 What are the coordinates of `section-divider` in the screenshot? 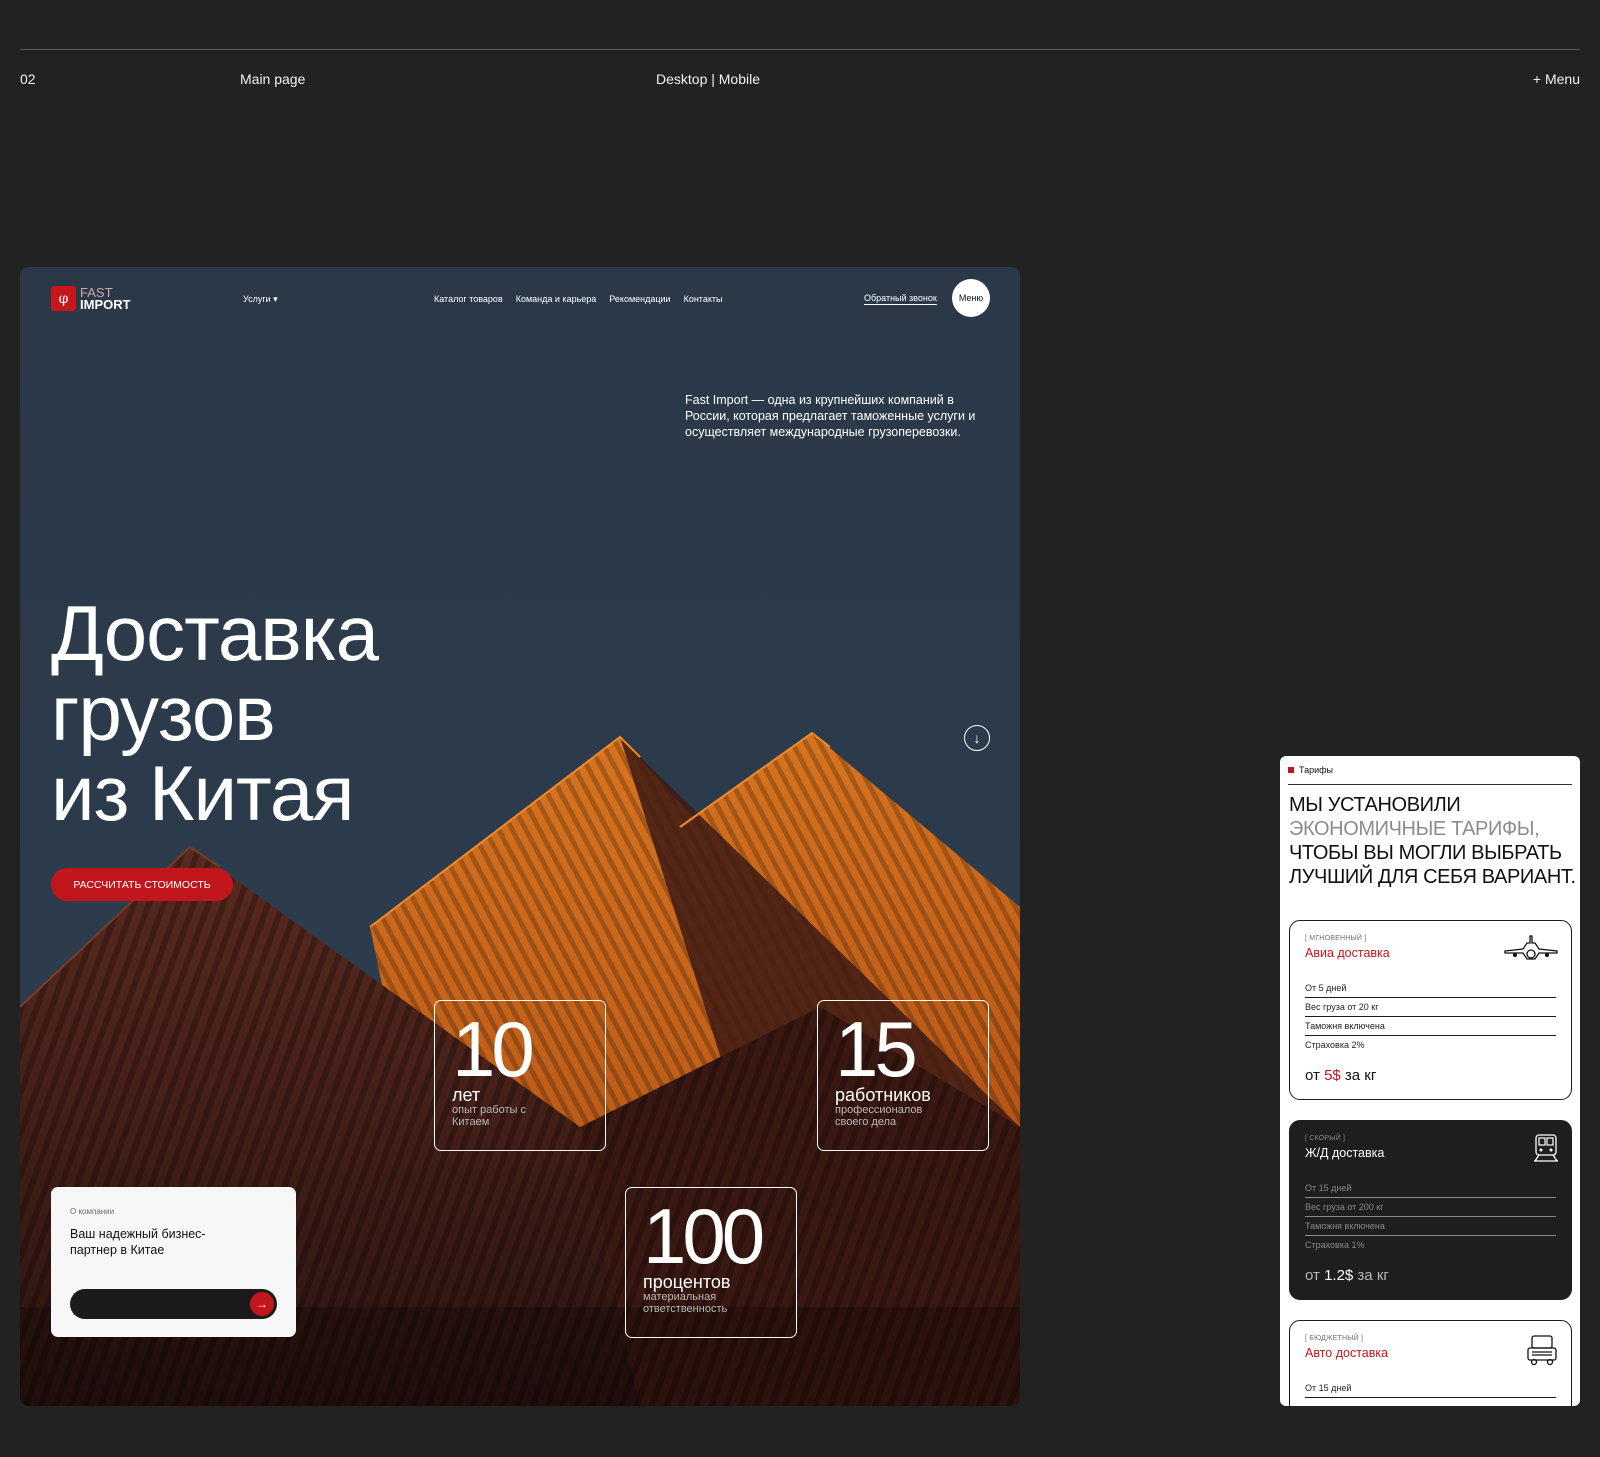 It's located at (1430, 784).